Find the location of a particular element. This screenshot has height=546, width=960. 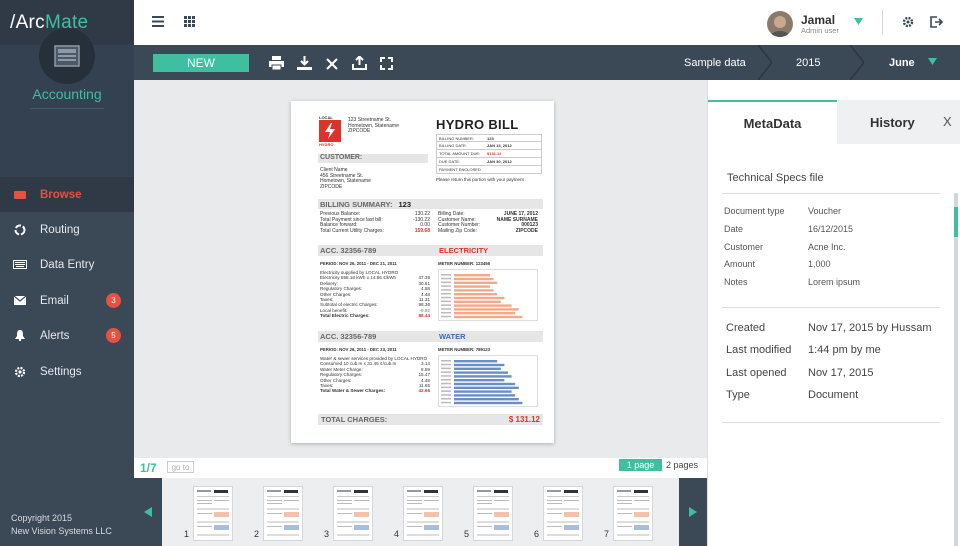

thumbnail-number: 2 is located at coordinates (257, 534).